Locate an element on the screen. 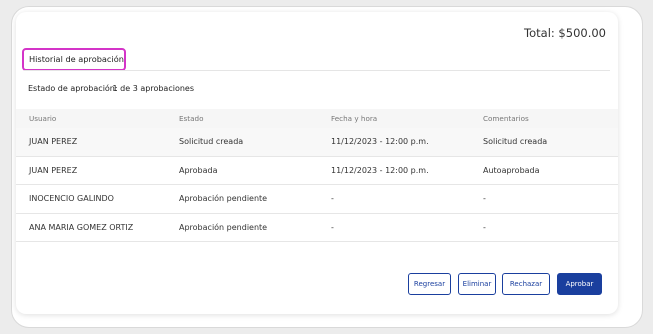  table-header: Usuario Estado Fecha y hora Comentarios is located at coordinates (317, 118).